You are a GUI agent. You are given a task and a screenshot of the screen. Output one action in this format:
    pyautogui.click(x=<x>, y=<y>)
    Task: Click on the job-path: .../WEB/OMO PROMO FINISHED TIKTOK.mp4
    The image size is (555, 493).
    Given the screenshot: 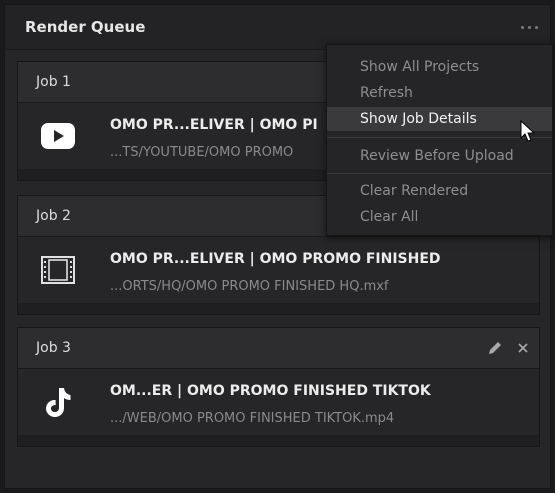 What is the action you would take?
    pyautogui.click(x=252, y=418)
    